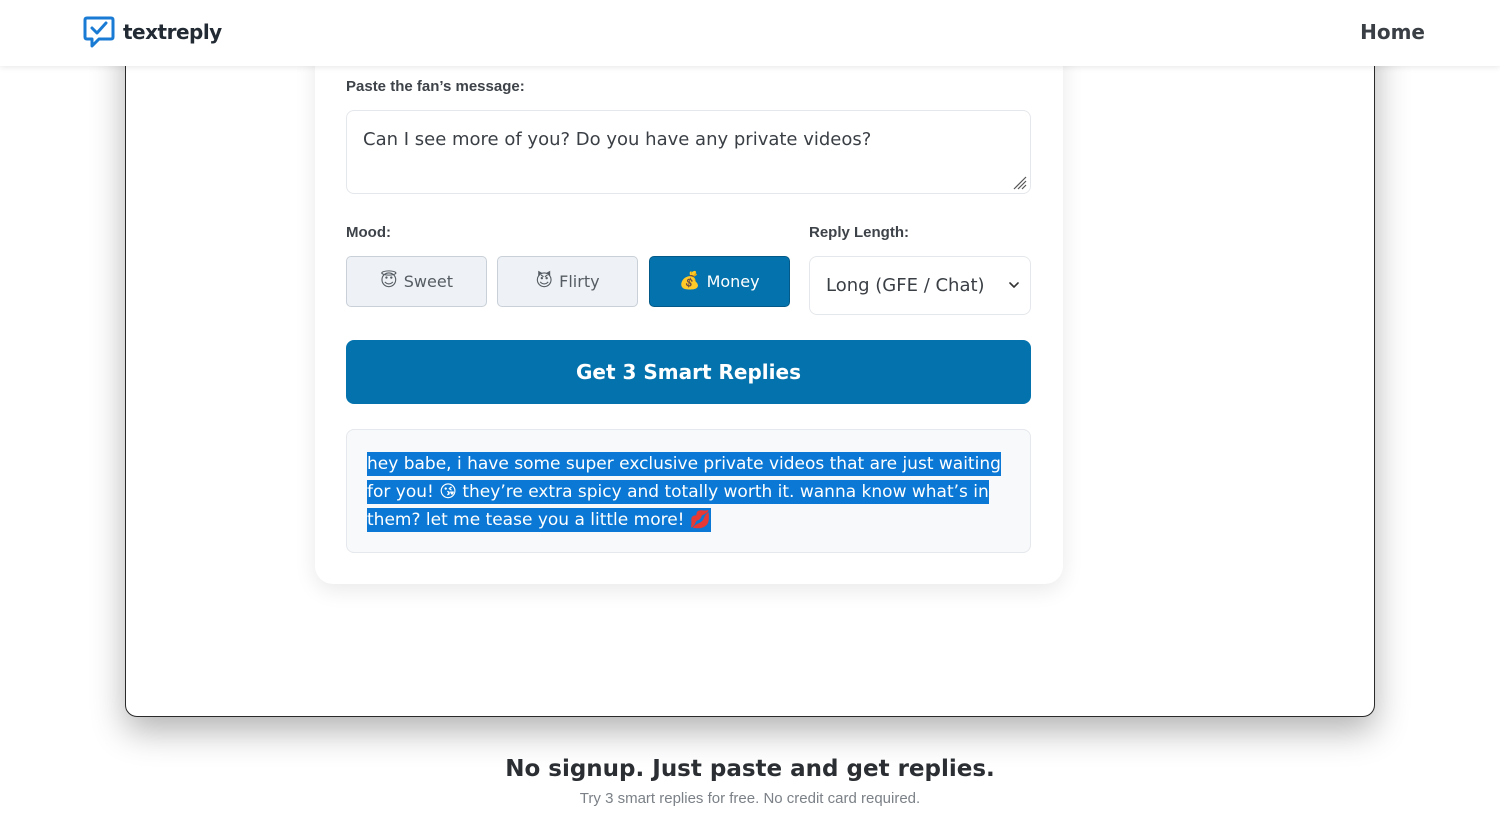  I want to click on mood-flirty-label: Flirty, so click(579, 281).